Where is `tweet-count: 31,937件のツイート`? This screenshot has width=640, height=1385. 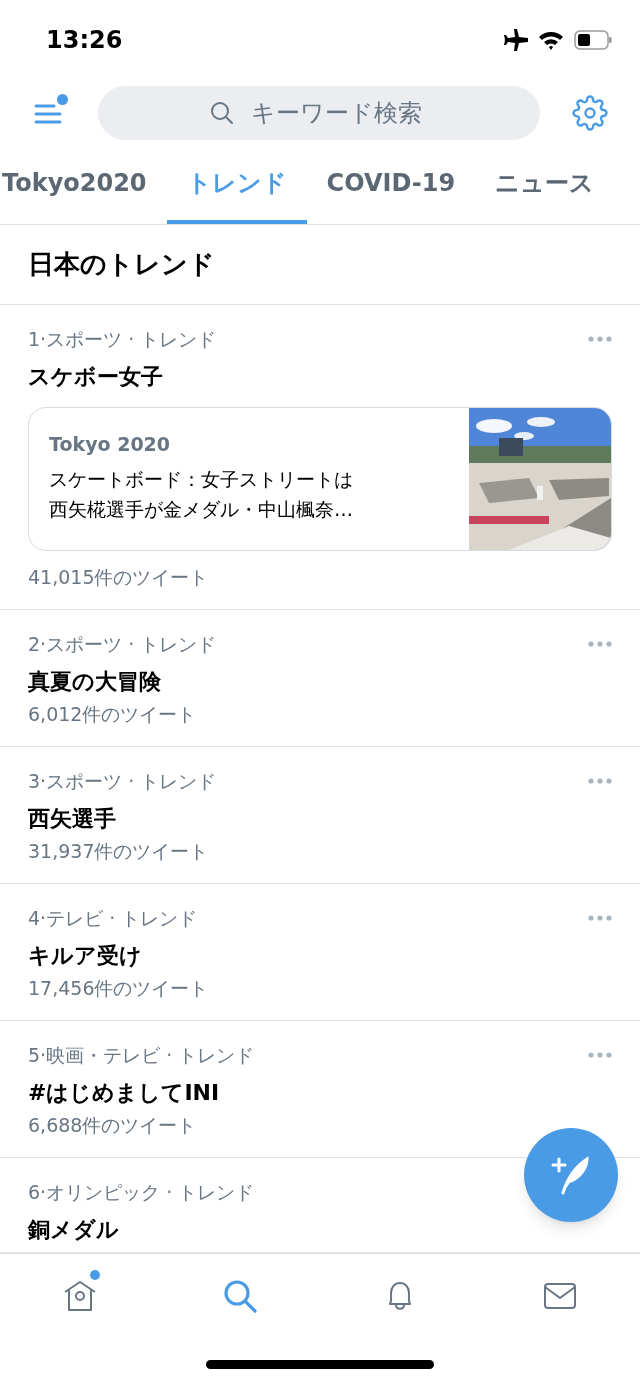 tweet-count: 31,937件のツイート is located at coordinates (119, 851).